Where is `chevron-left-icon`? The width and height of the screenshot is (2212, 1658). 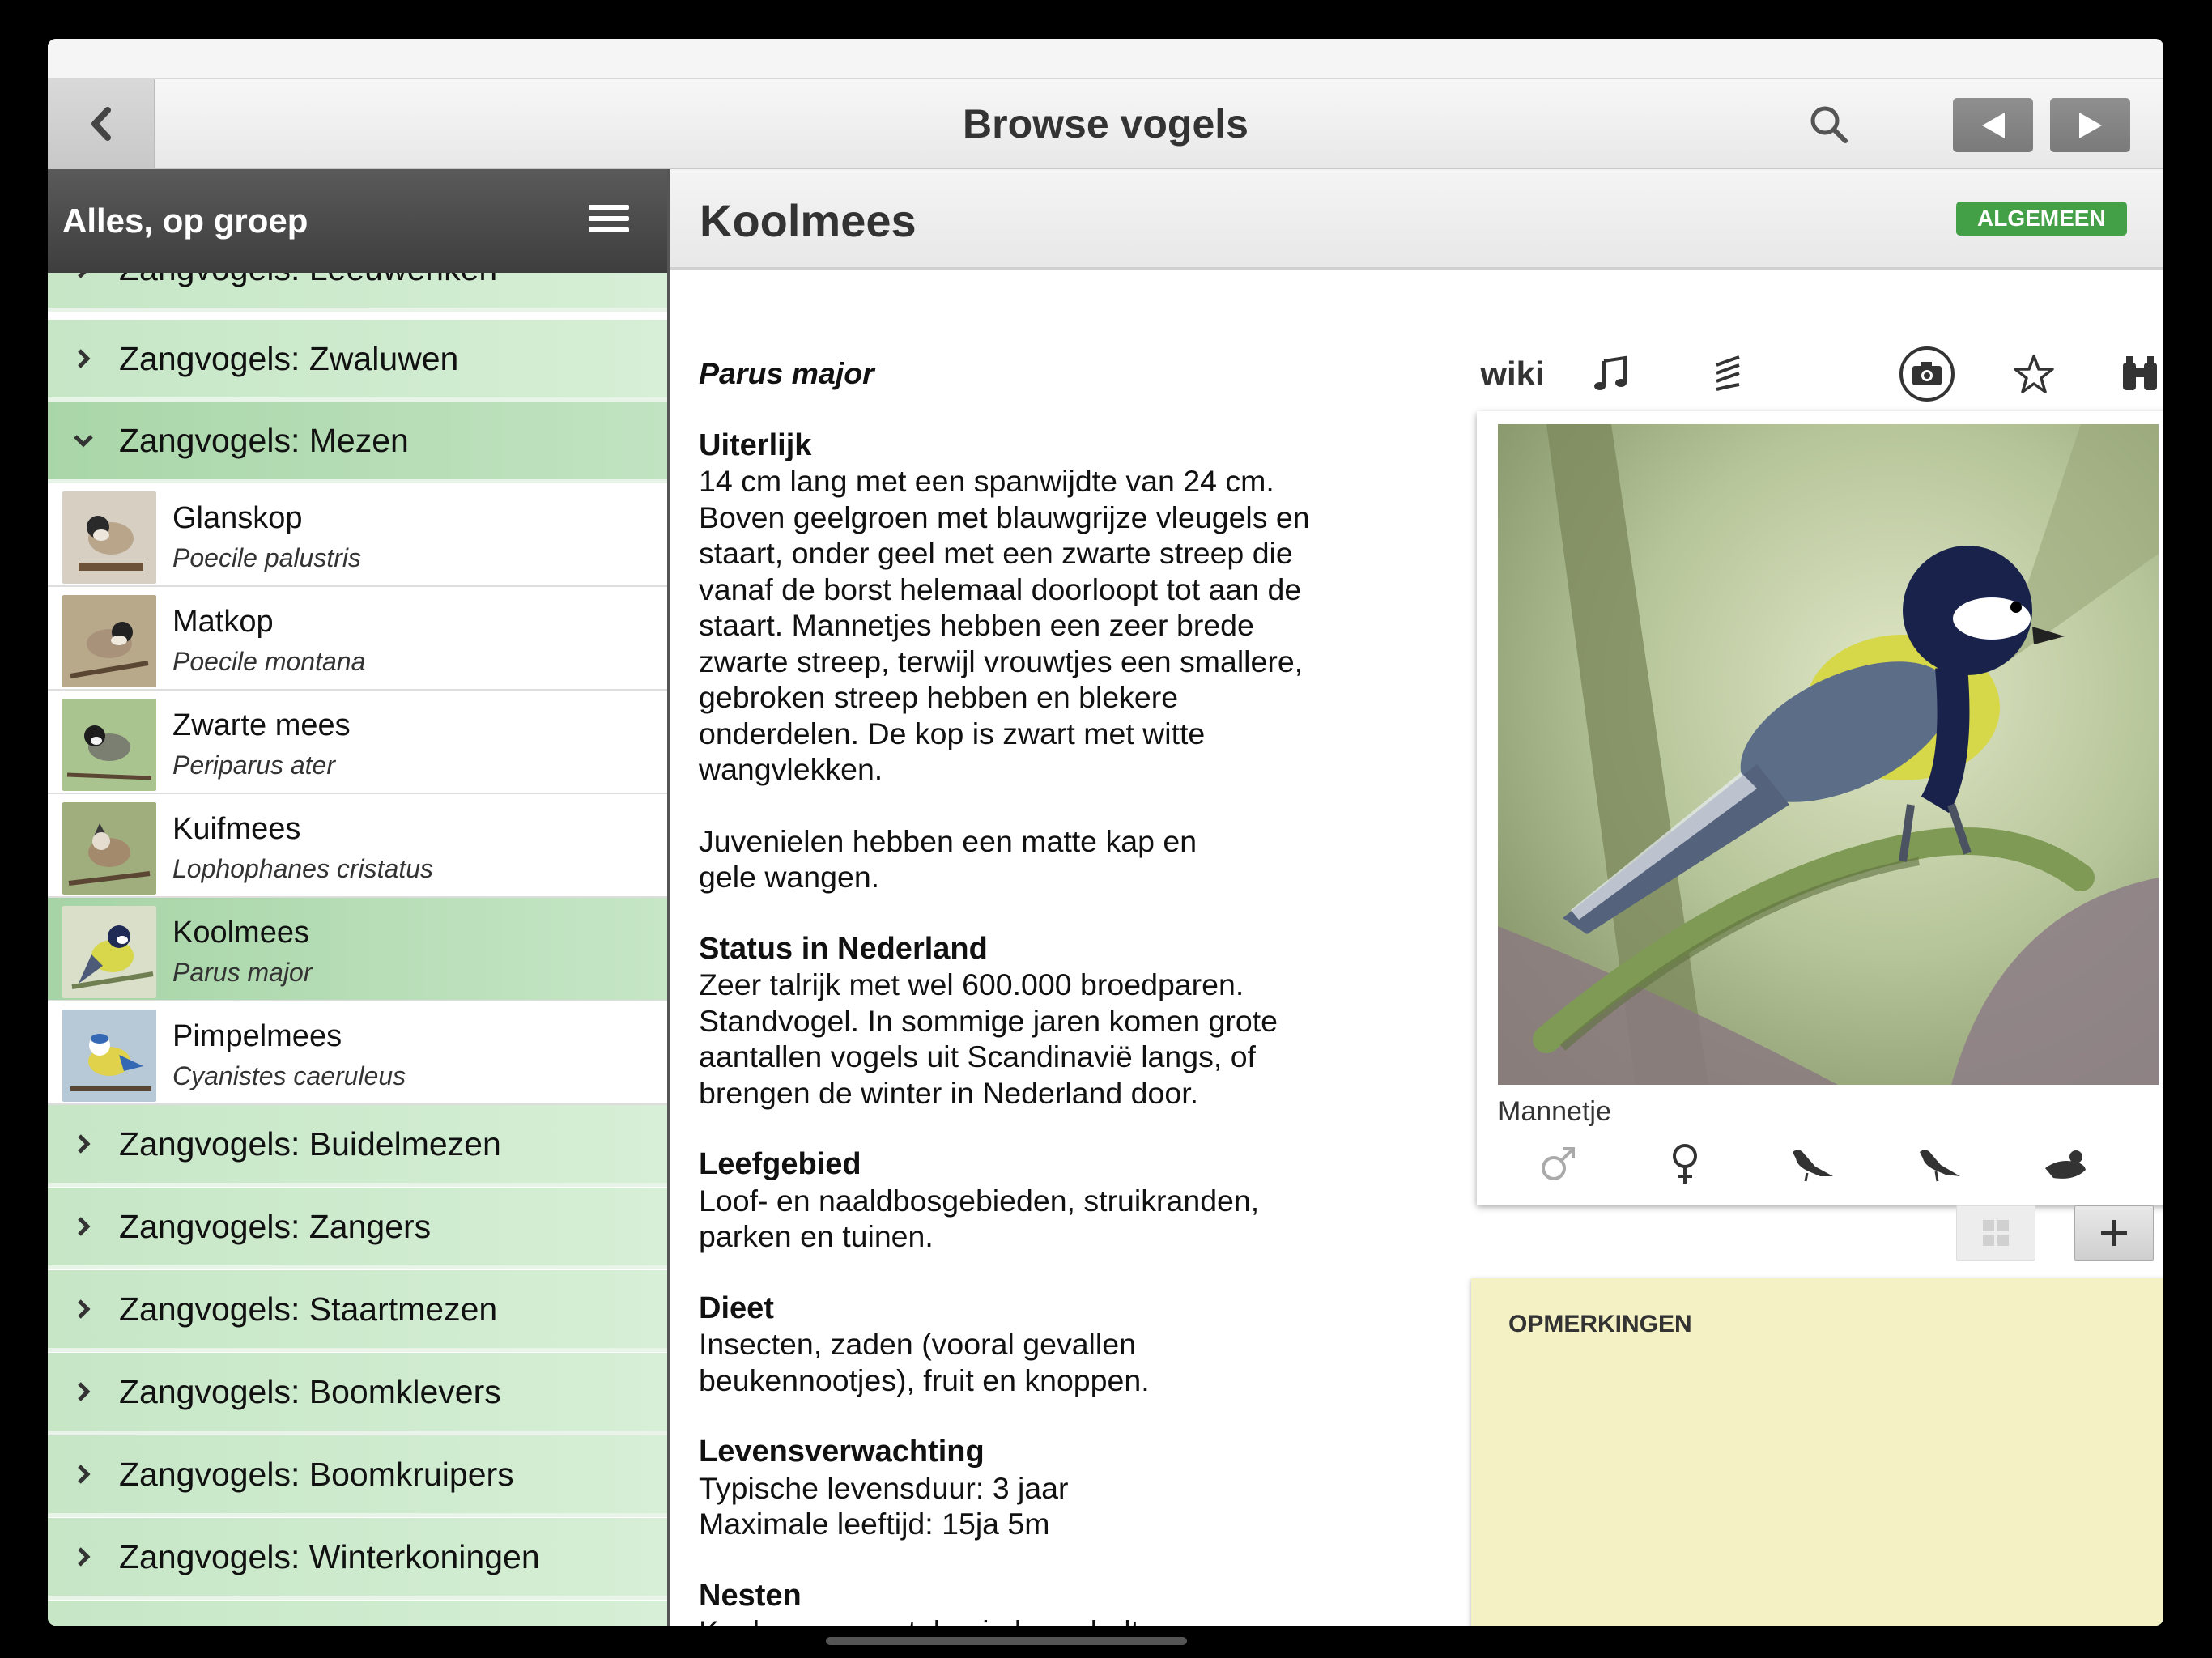 chevron-left-icon is located at coordinates (101, 124).